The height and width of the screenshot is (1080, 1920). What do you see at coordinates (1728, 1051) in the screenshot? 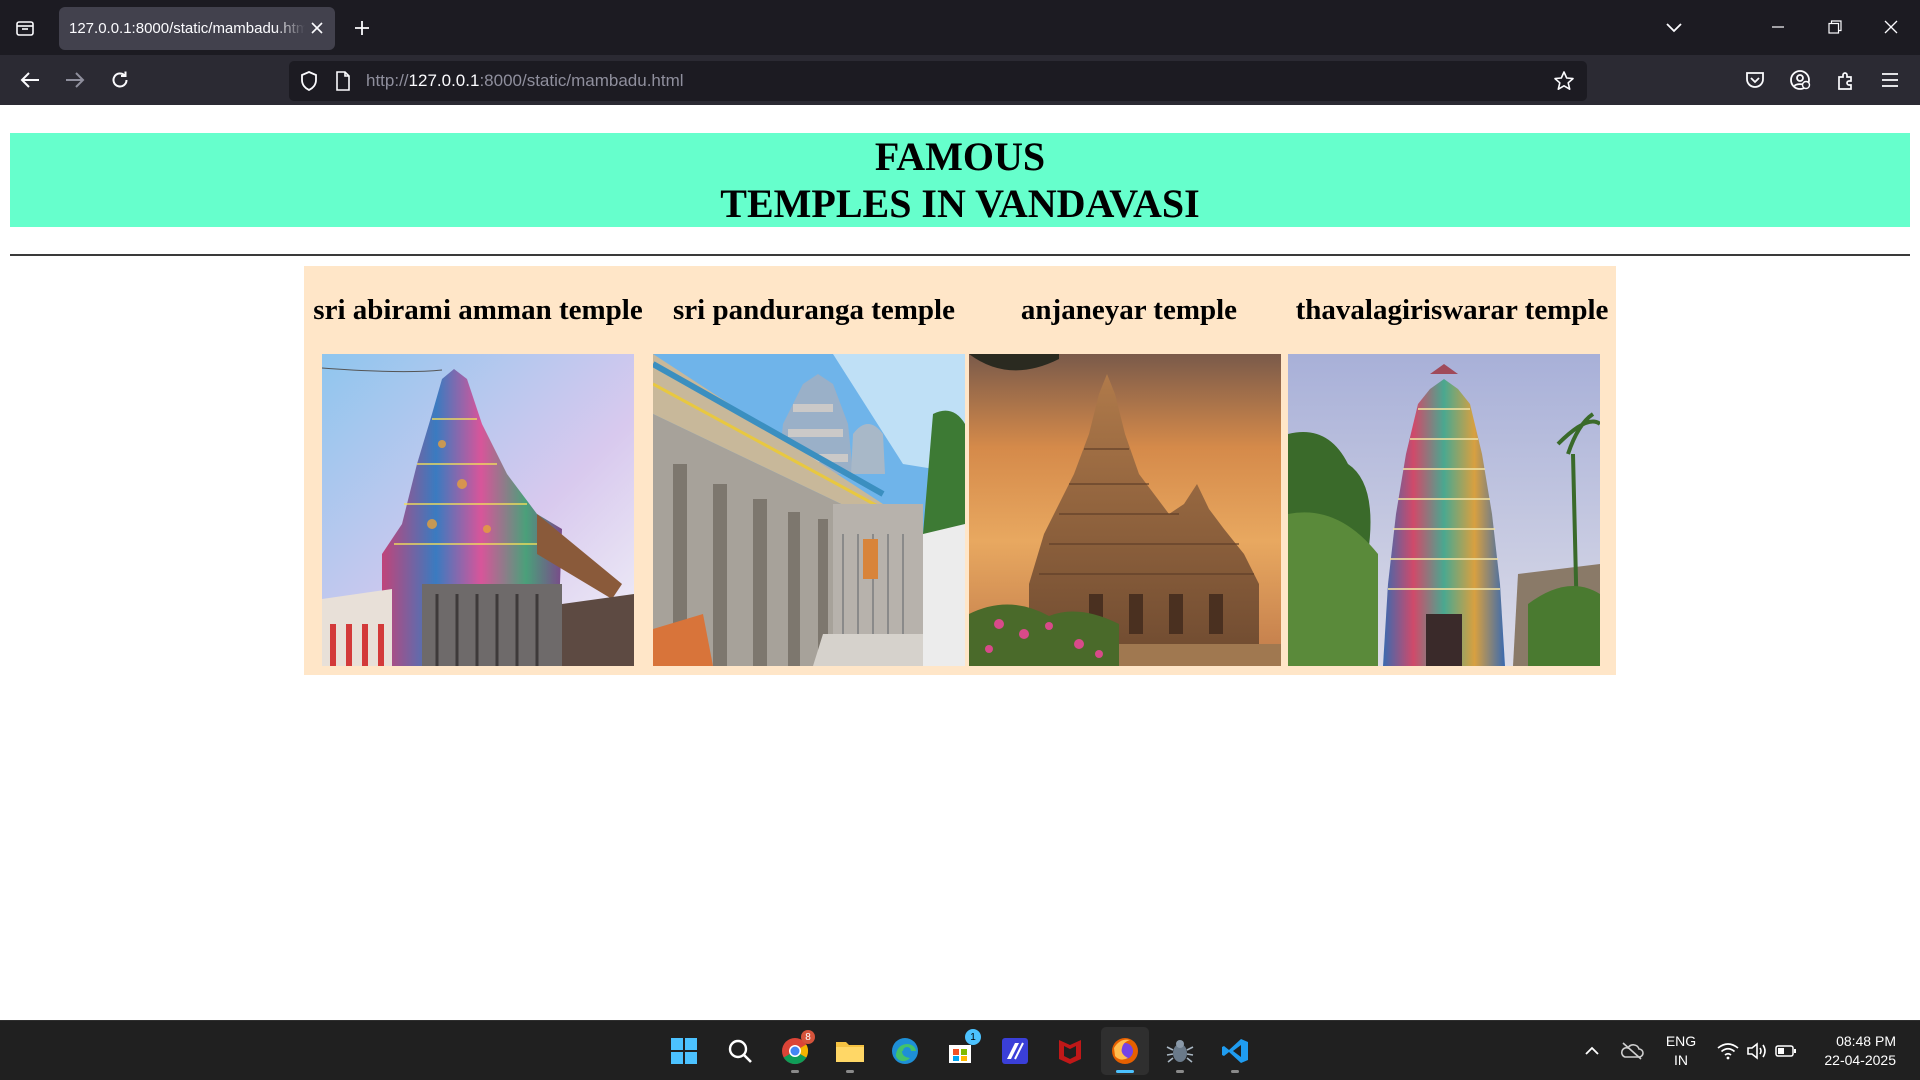
I see `wifi-icon` at bounding box center [1728, 1051].